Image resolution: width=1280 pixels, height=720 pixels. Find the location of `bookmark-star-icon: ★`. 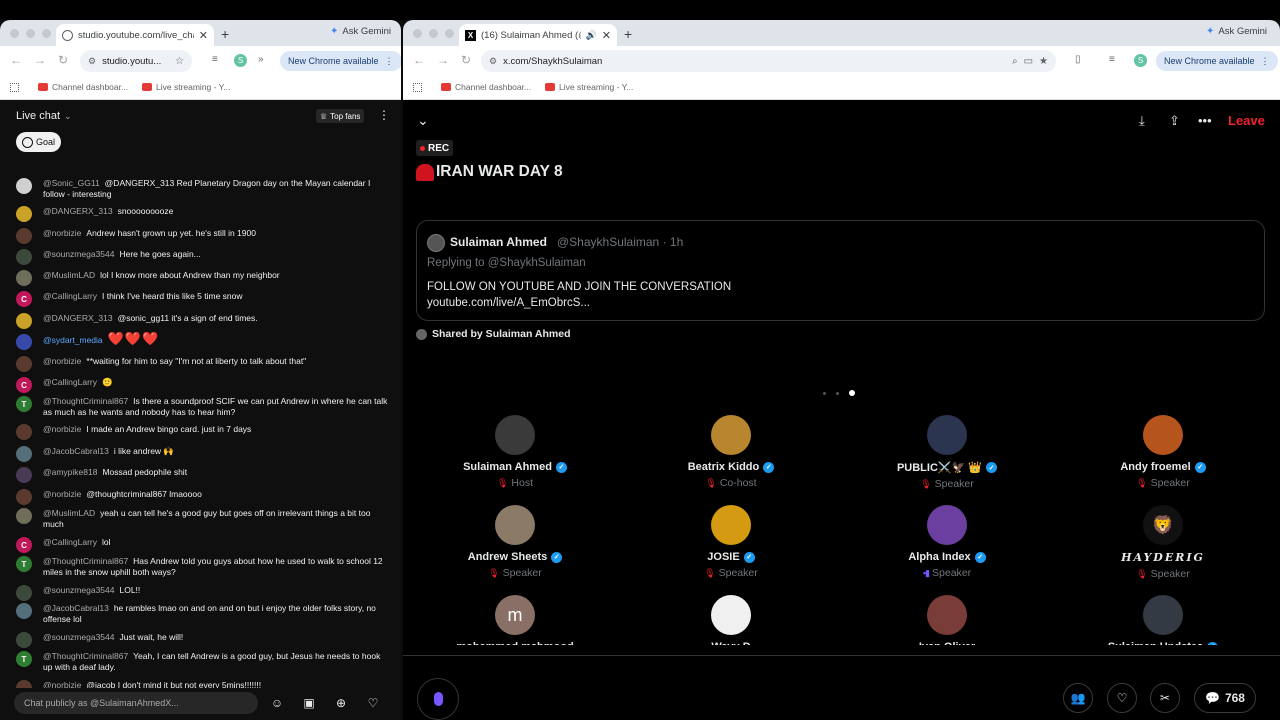

bookmark-star-icon: ★ is located at coordinates (1043, 61).